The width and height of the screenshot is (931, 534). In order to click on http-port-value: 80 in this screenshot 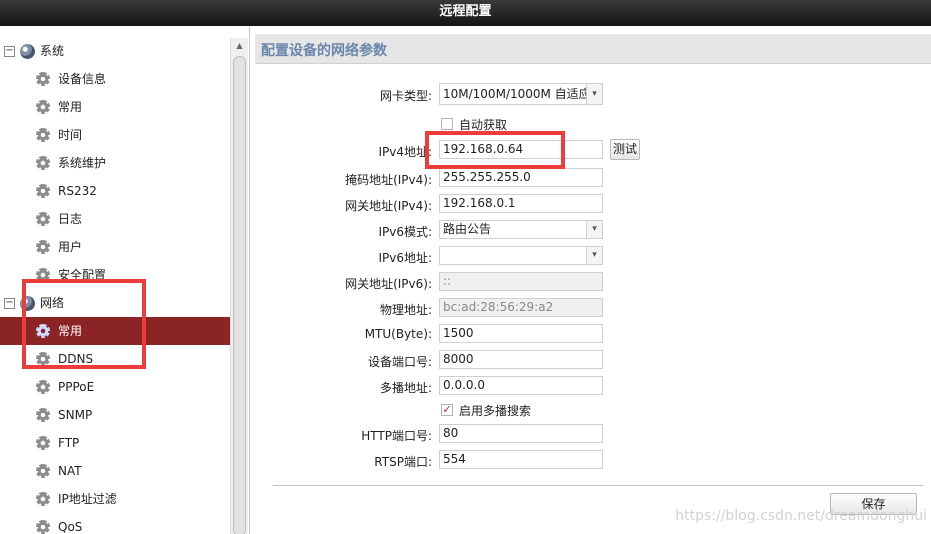, I will do `click(451, 433)`.